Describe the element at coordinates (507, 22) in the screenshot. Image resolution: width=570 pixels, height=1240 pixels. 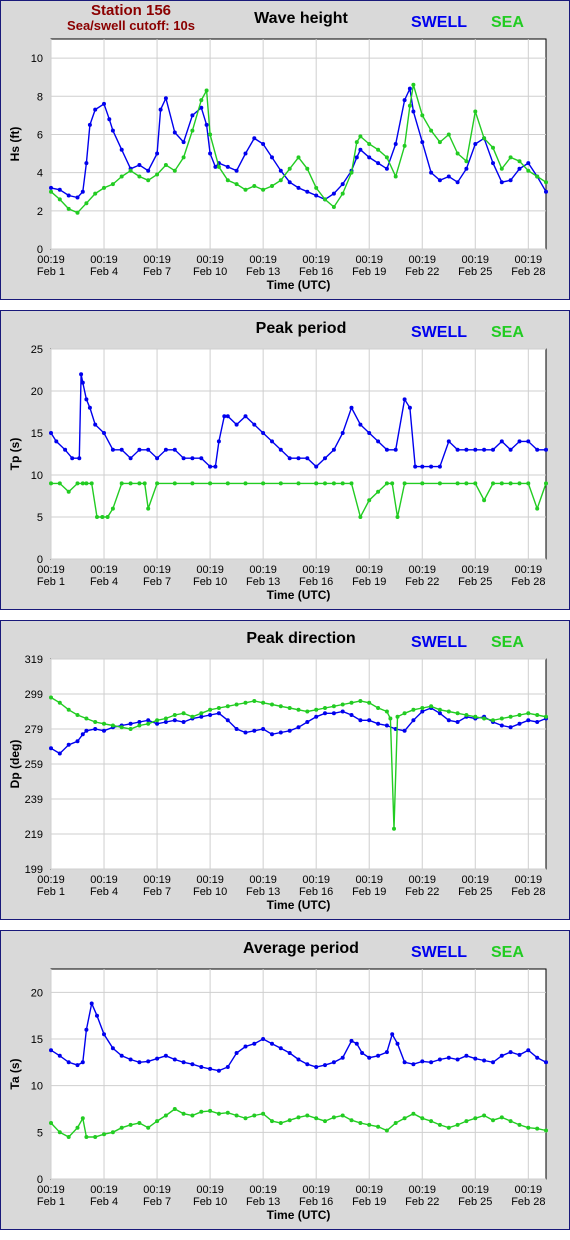
I see `legend-sea: SEA` at that location.